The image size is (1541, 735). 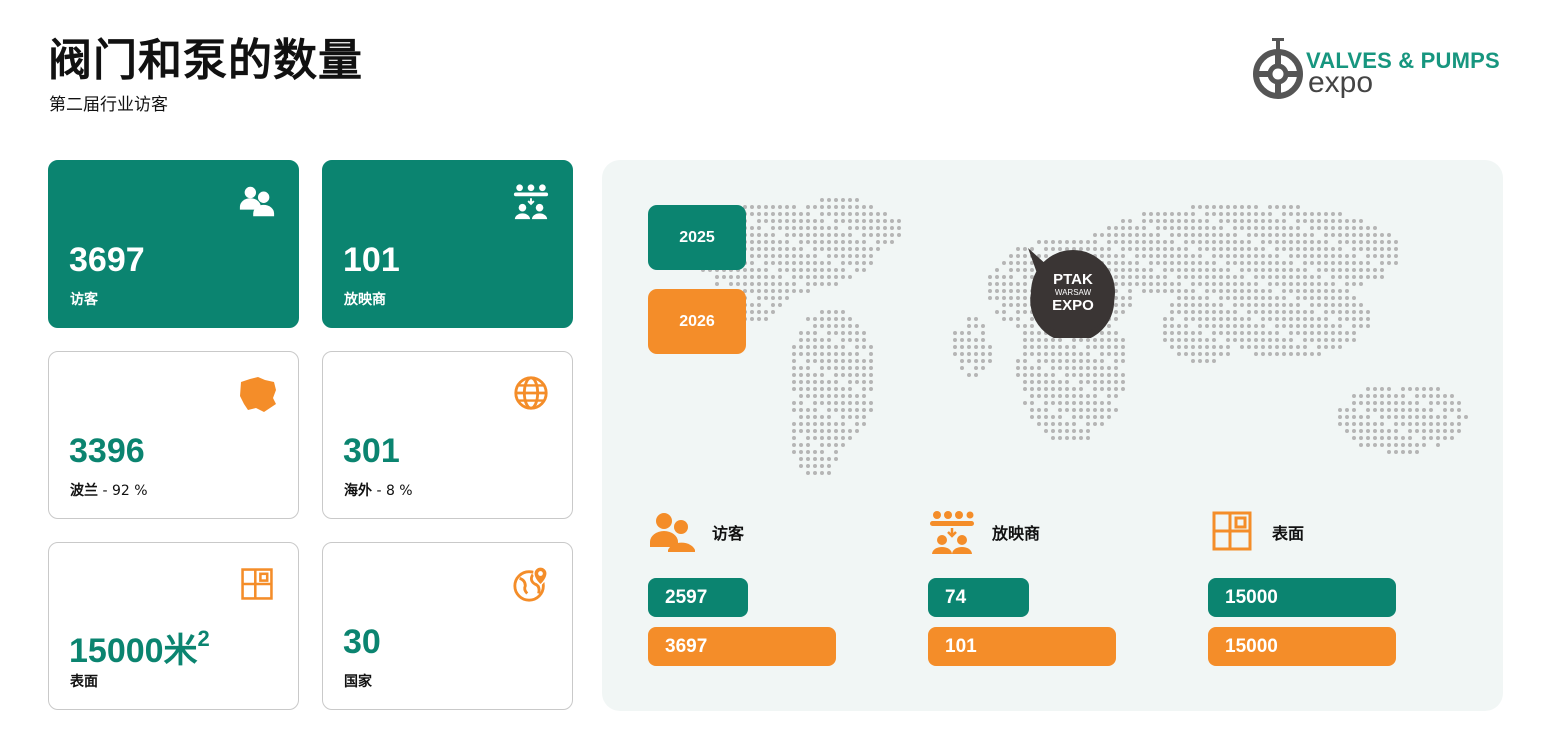 What do you see at coordinates (728, 533) in the screenshot?
I see `comparison-visitors-label: 访客` at bounding box center [728, 533].